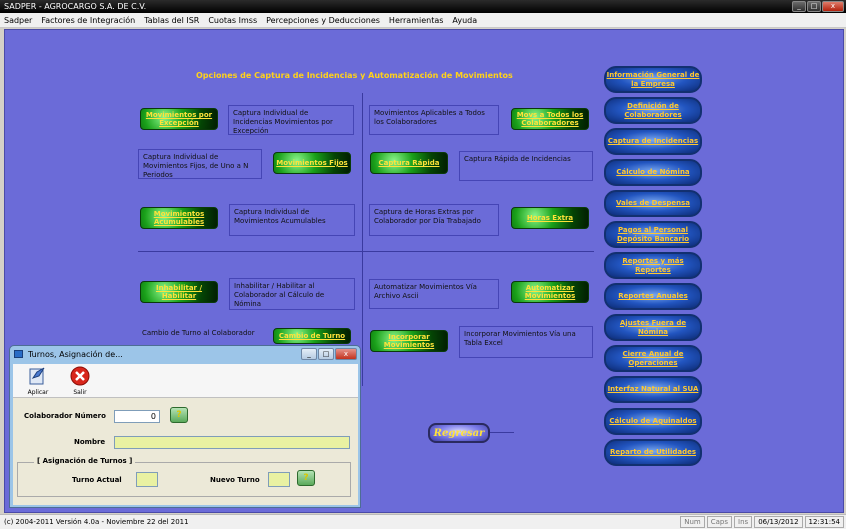  What do you see at coordinates (653, 452) in the screenshot?
I see `nav-reparto-utilidades: Reparto de Utilidades` at bounding box center [653, 452].